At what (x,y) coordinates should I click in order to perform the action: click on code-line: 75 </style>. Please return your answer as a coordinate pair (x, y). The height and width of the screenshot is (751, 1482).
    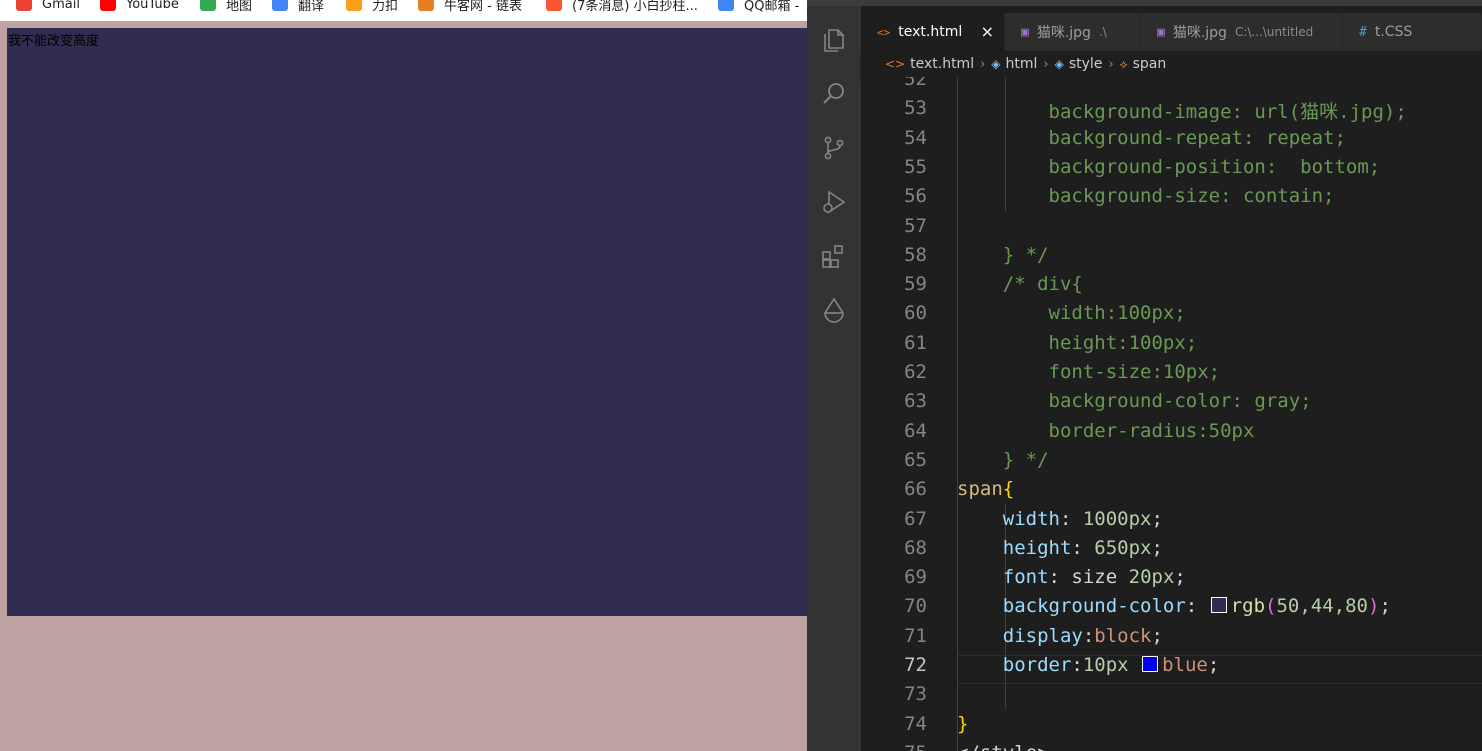
    Looking at the image, I should click on (1171, 745).